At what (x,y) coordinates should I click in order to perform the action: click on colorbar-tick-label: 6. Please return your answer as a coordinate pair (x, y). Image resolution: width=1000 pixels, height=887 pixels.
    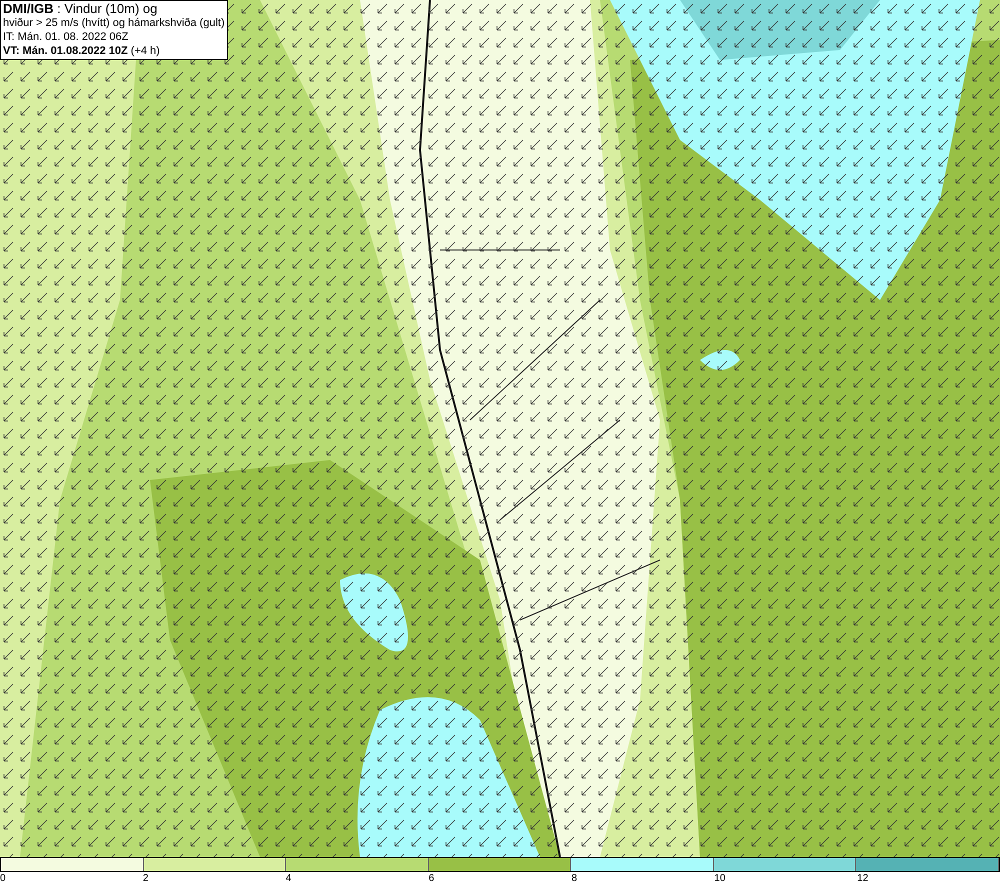
    Looking at the image, I should click on (431, 879).